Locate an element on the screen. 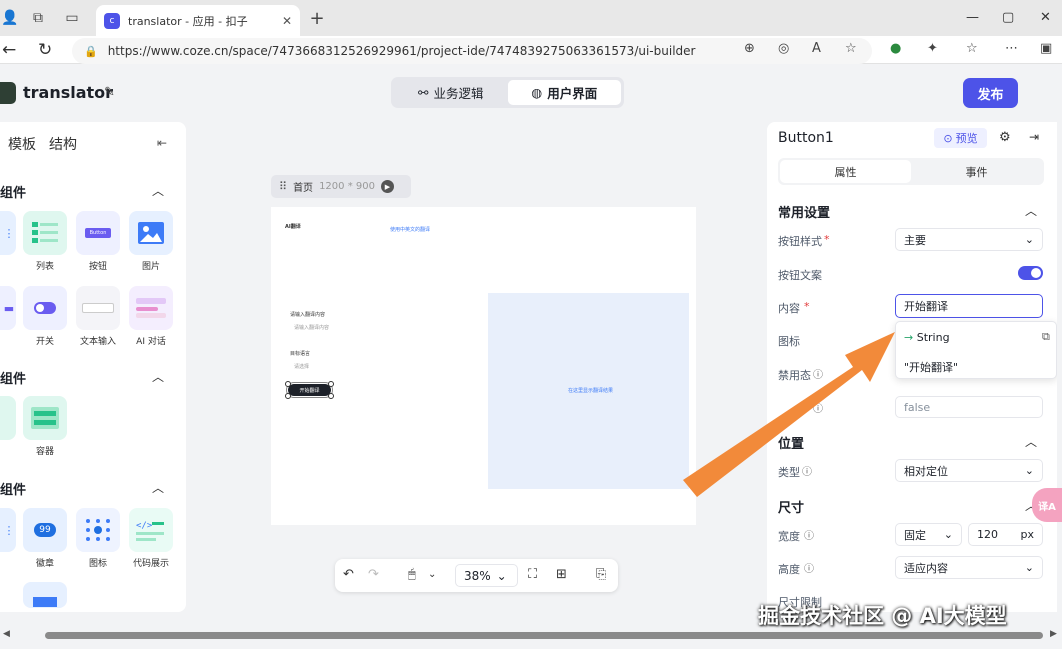 This screenshot has height=649, width=1062. translate-fab: 译A is located at coordinates (1047, 505).